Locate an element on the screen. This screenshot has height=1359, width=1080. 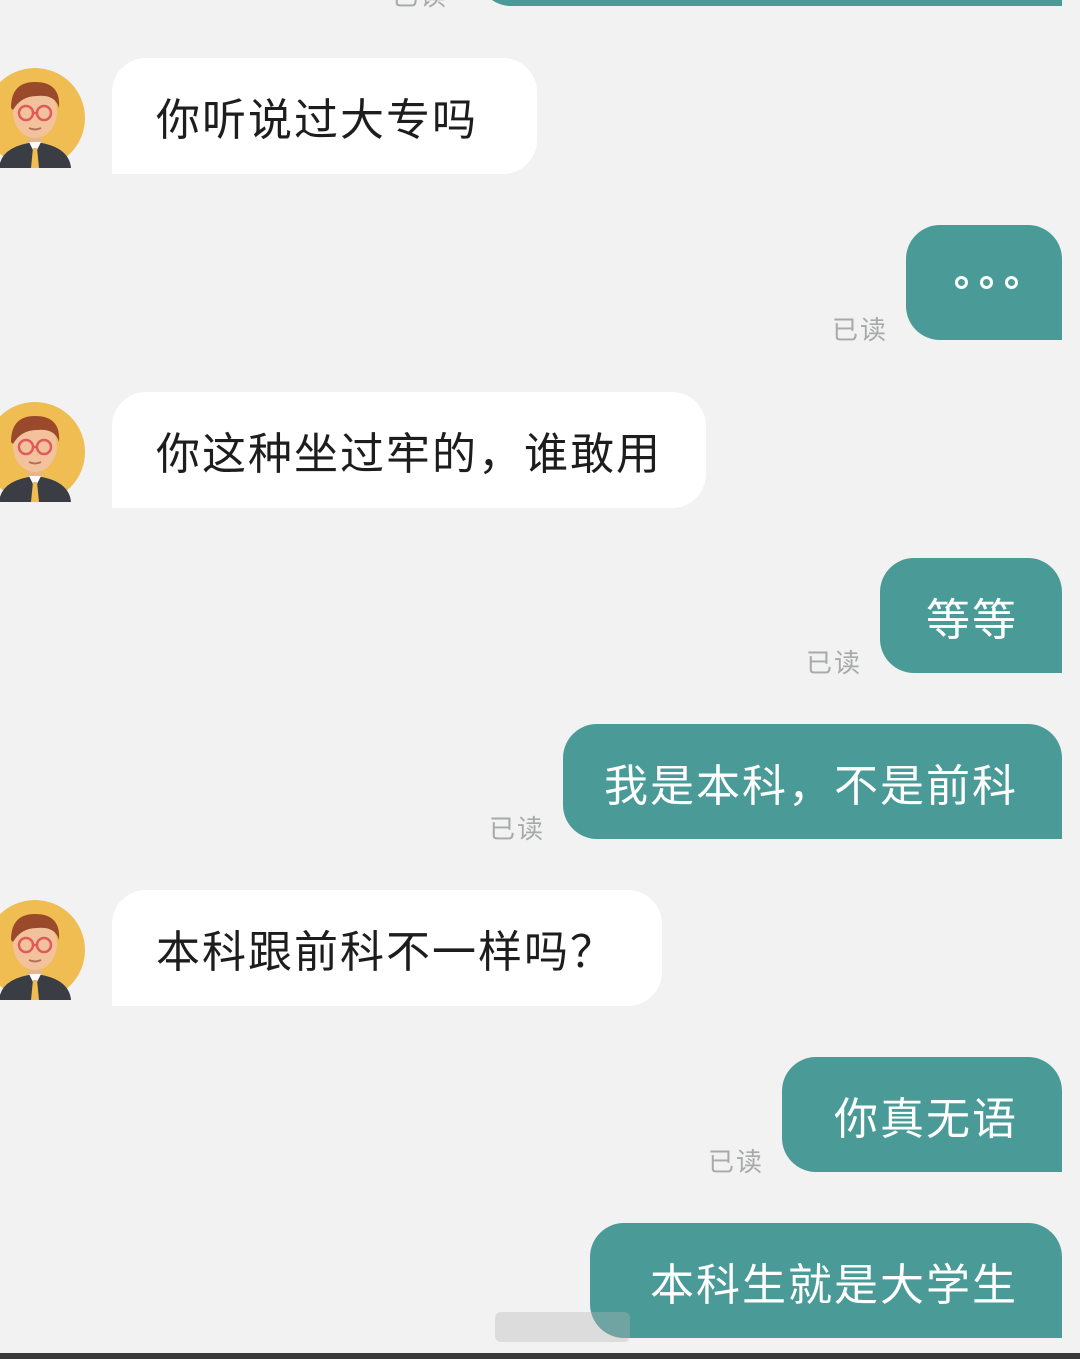
message-bubble-outgoing is located at coordinates (984, 282).